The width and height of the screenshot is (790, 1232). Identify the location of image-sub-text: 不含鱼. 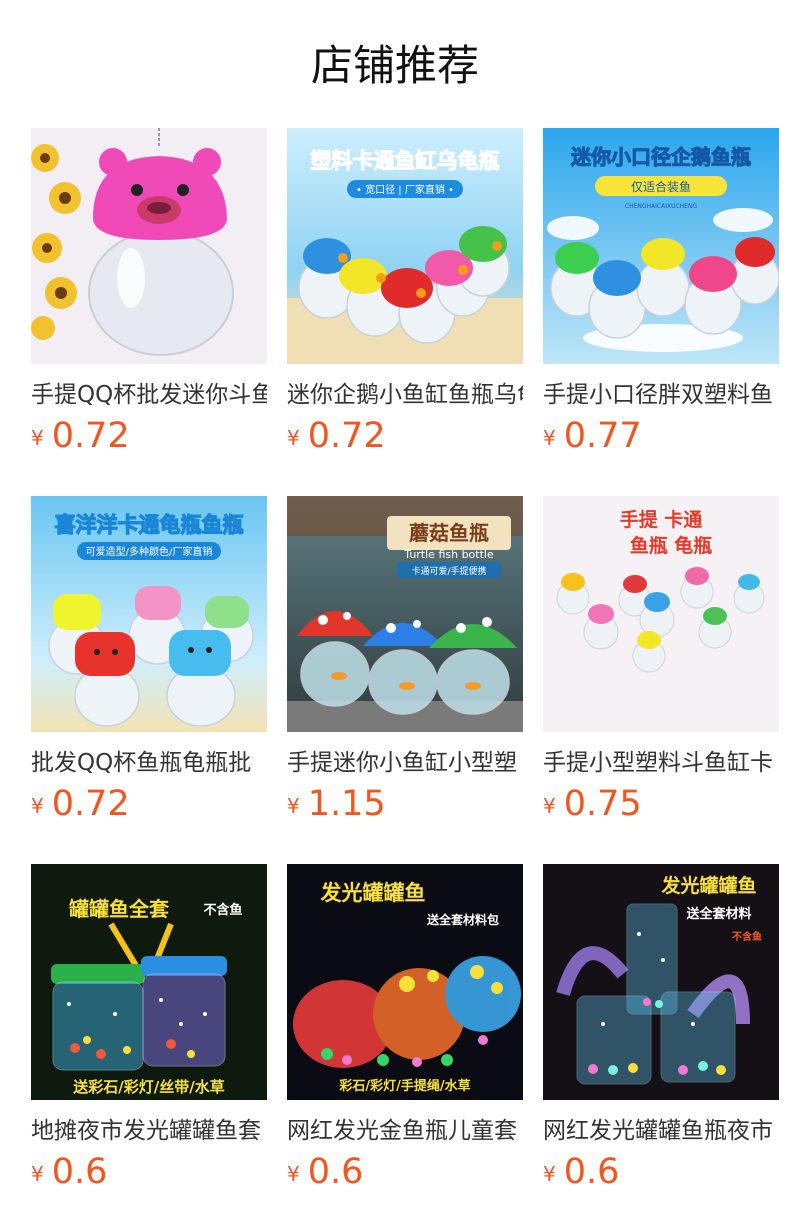
(747, 936).